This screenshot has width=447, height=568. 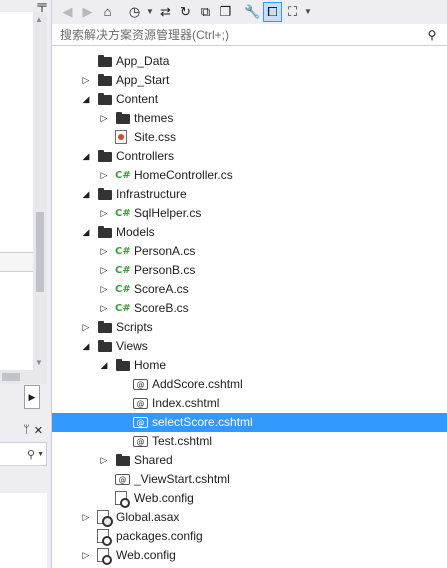 I want to click on tree-item: ◢ Controllers, so click(x=249, y=156).